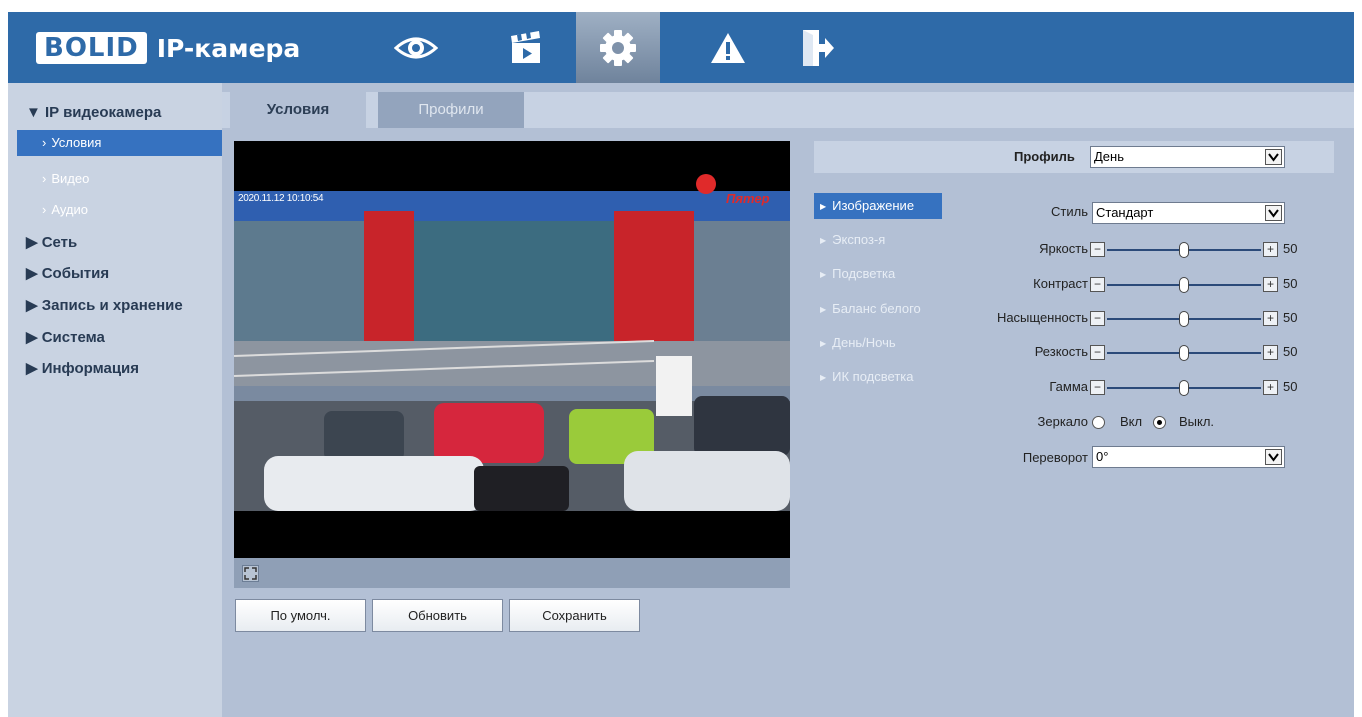 This screenshot has width=1362, height=717. Describe the element at coordinates (873, 376) in the screenshot. I see `subnav-label: ИК подсветка` at that location.